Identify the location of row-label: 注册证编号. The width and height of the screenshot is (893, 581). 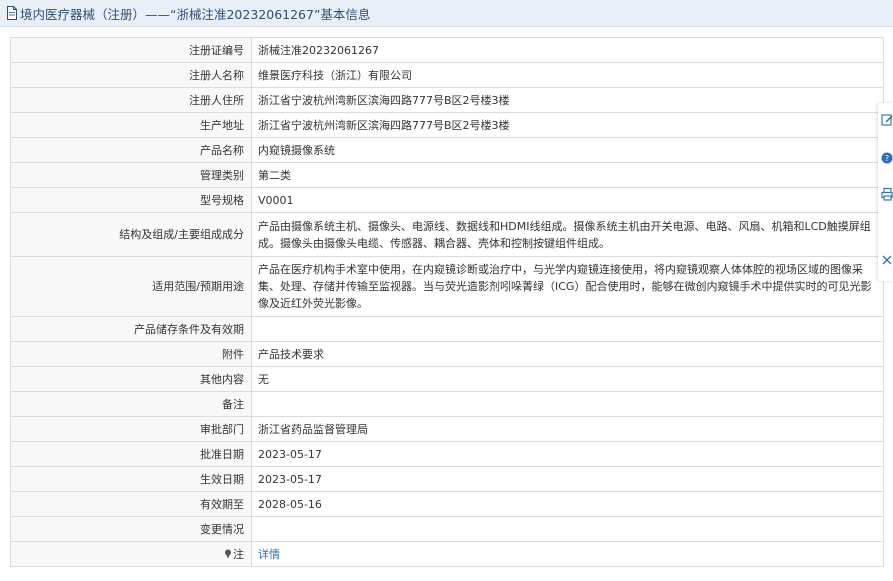
(131, 50).